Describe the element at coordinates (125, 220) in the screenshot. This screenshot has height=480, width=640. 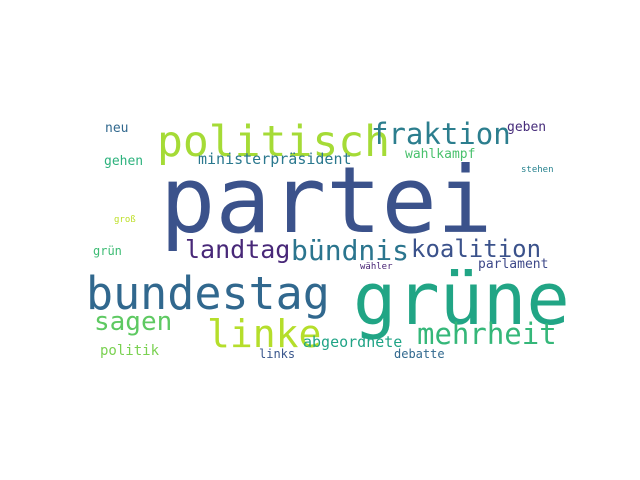
I see `word-gross: groß` at that location.